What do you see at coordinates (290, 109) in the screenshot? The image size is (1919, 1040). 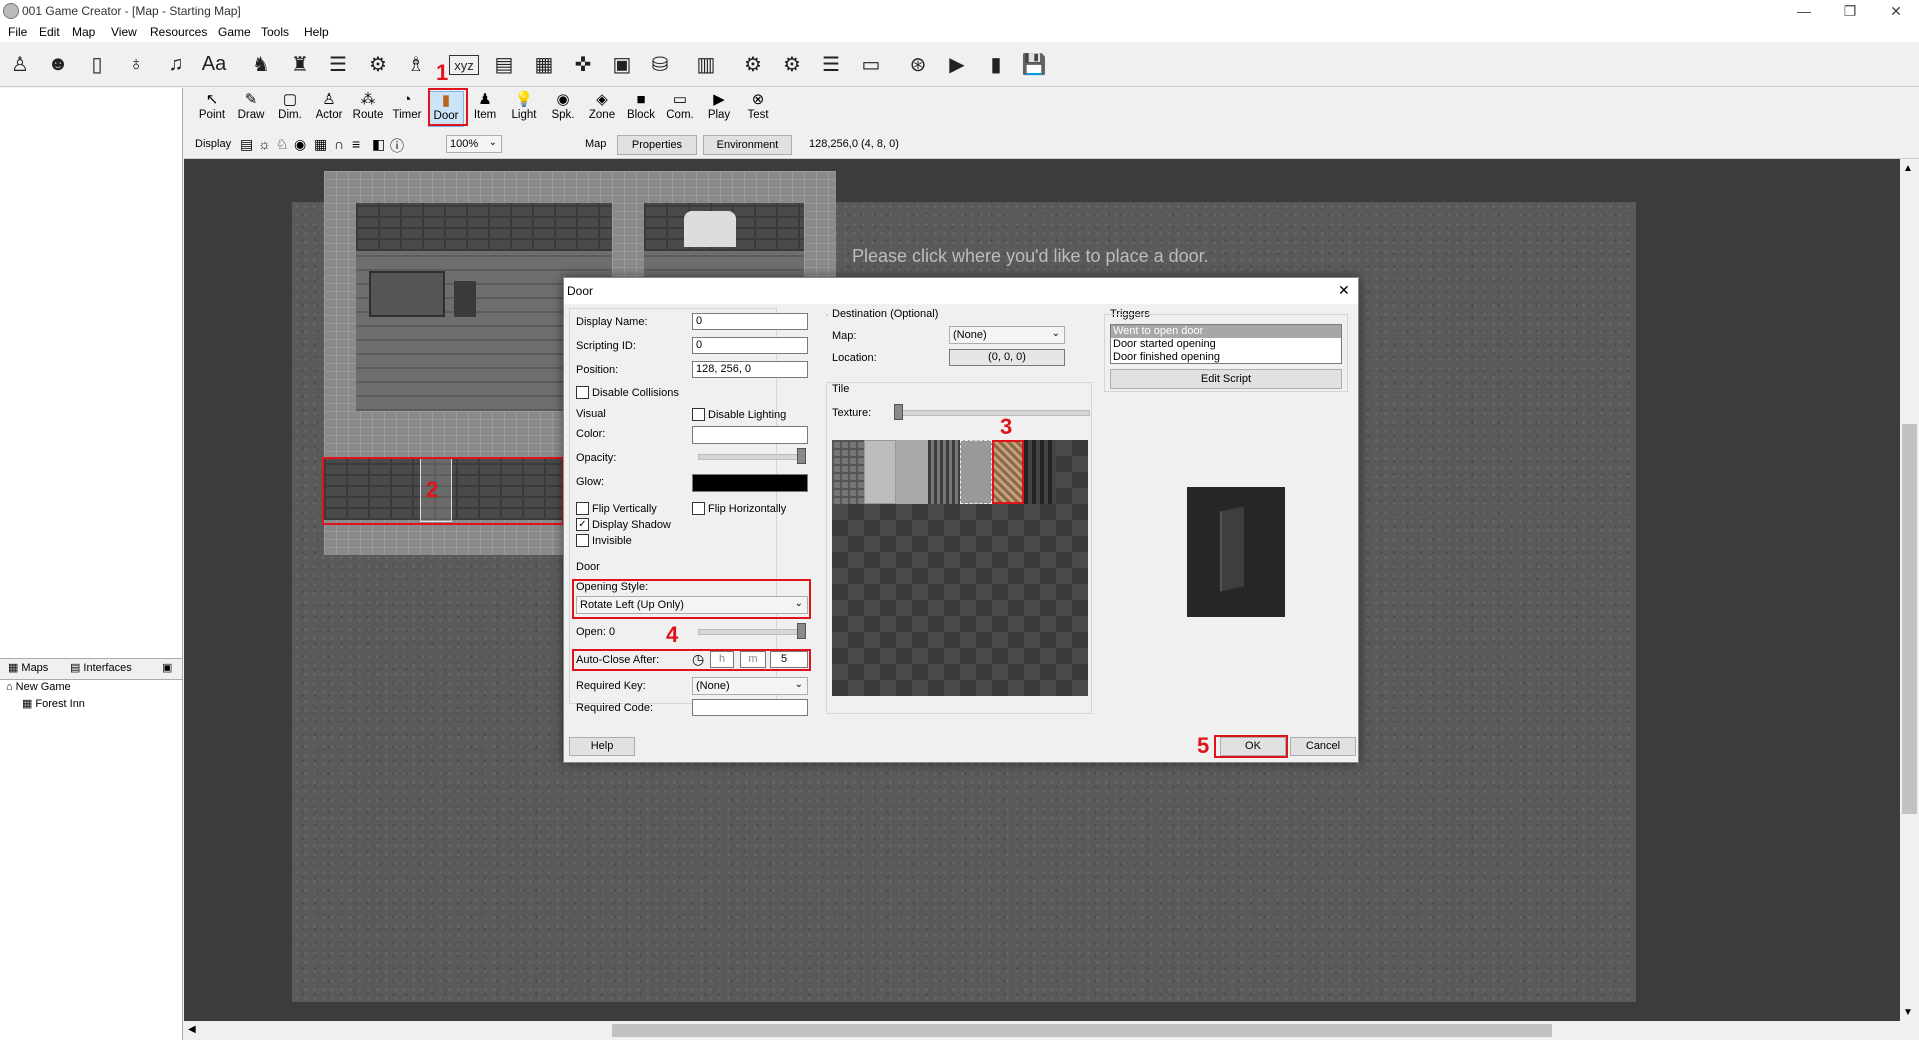 I see `tool-dim: ▢ Dim.` at bounding box center [290, 109].